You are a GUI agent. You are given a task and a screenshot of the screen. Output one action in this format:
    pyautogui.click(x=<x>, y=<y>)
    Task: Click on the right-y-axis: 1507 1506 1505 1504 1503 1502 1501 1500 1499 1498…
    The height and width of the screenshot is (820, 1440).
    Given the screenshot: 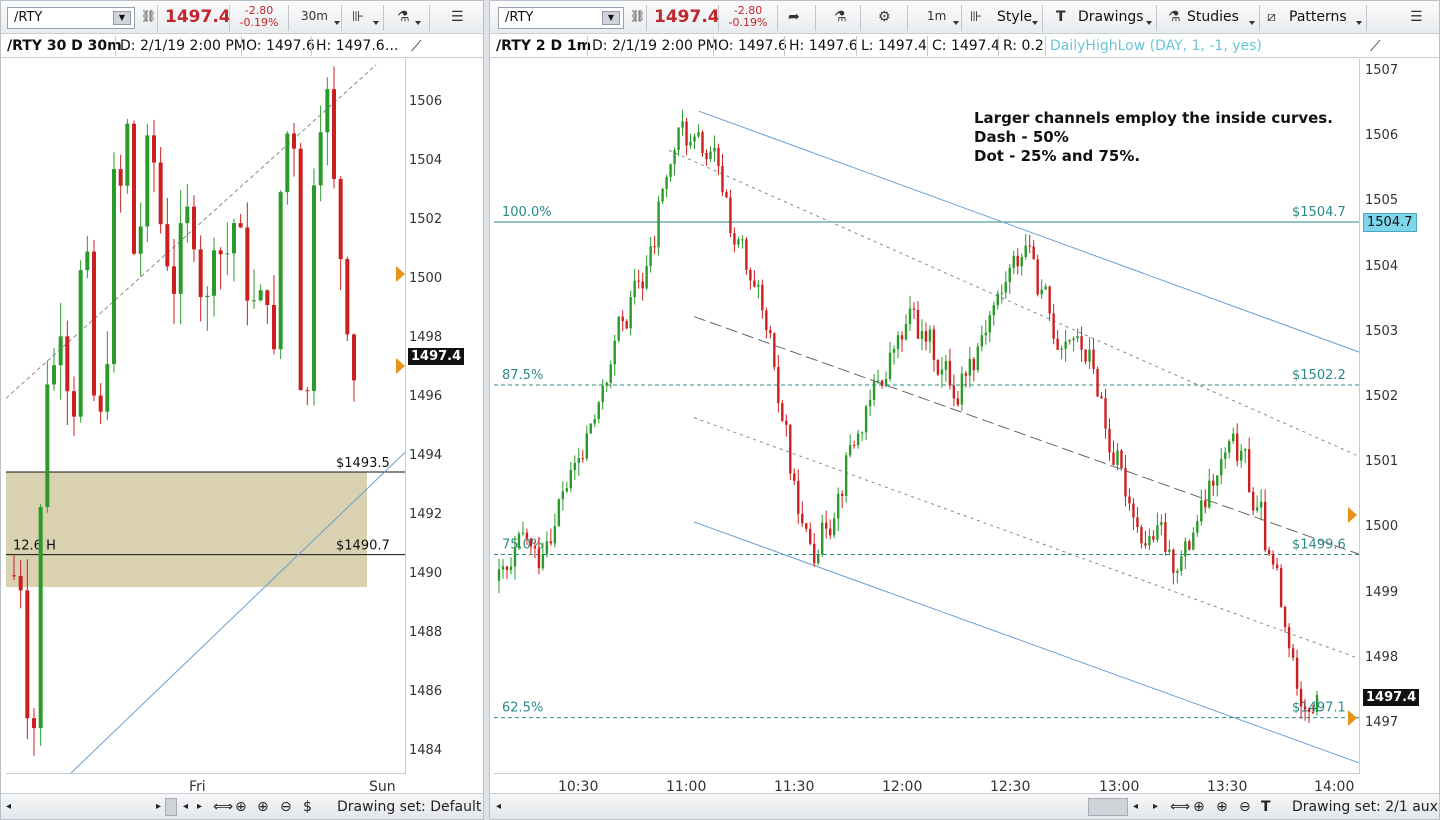 What is the action you would take?
    pyautogui.click(x=1393, y=416)
    